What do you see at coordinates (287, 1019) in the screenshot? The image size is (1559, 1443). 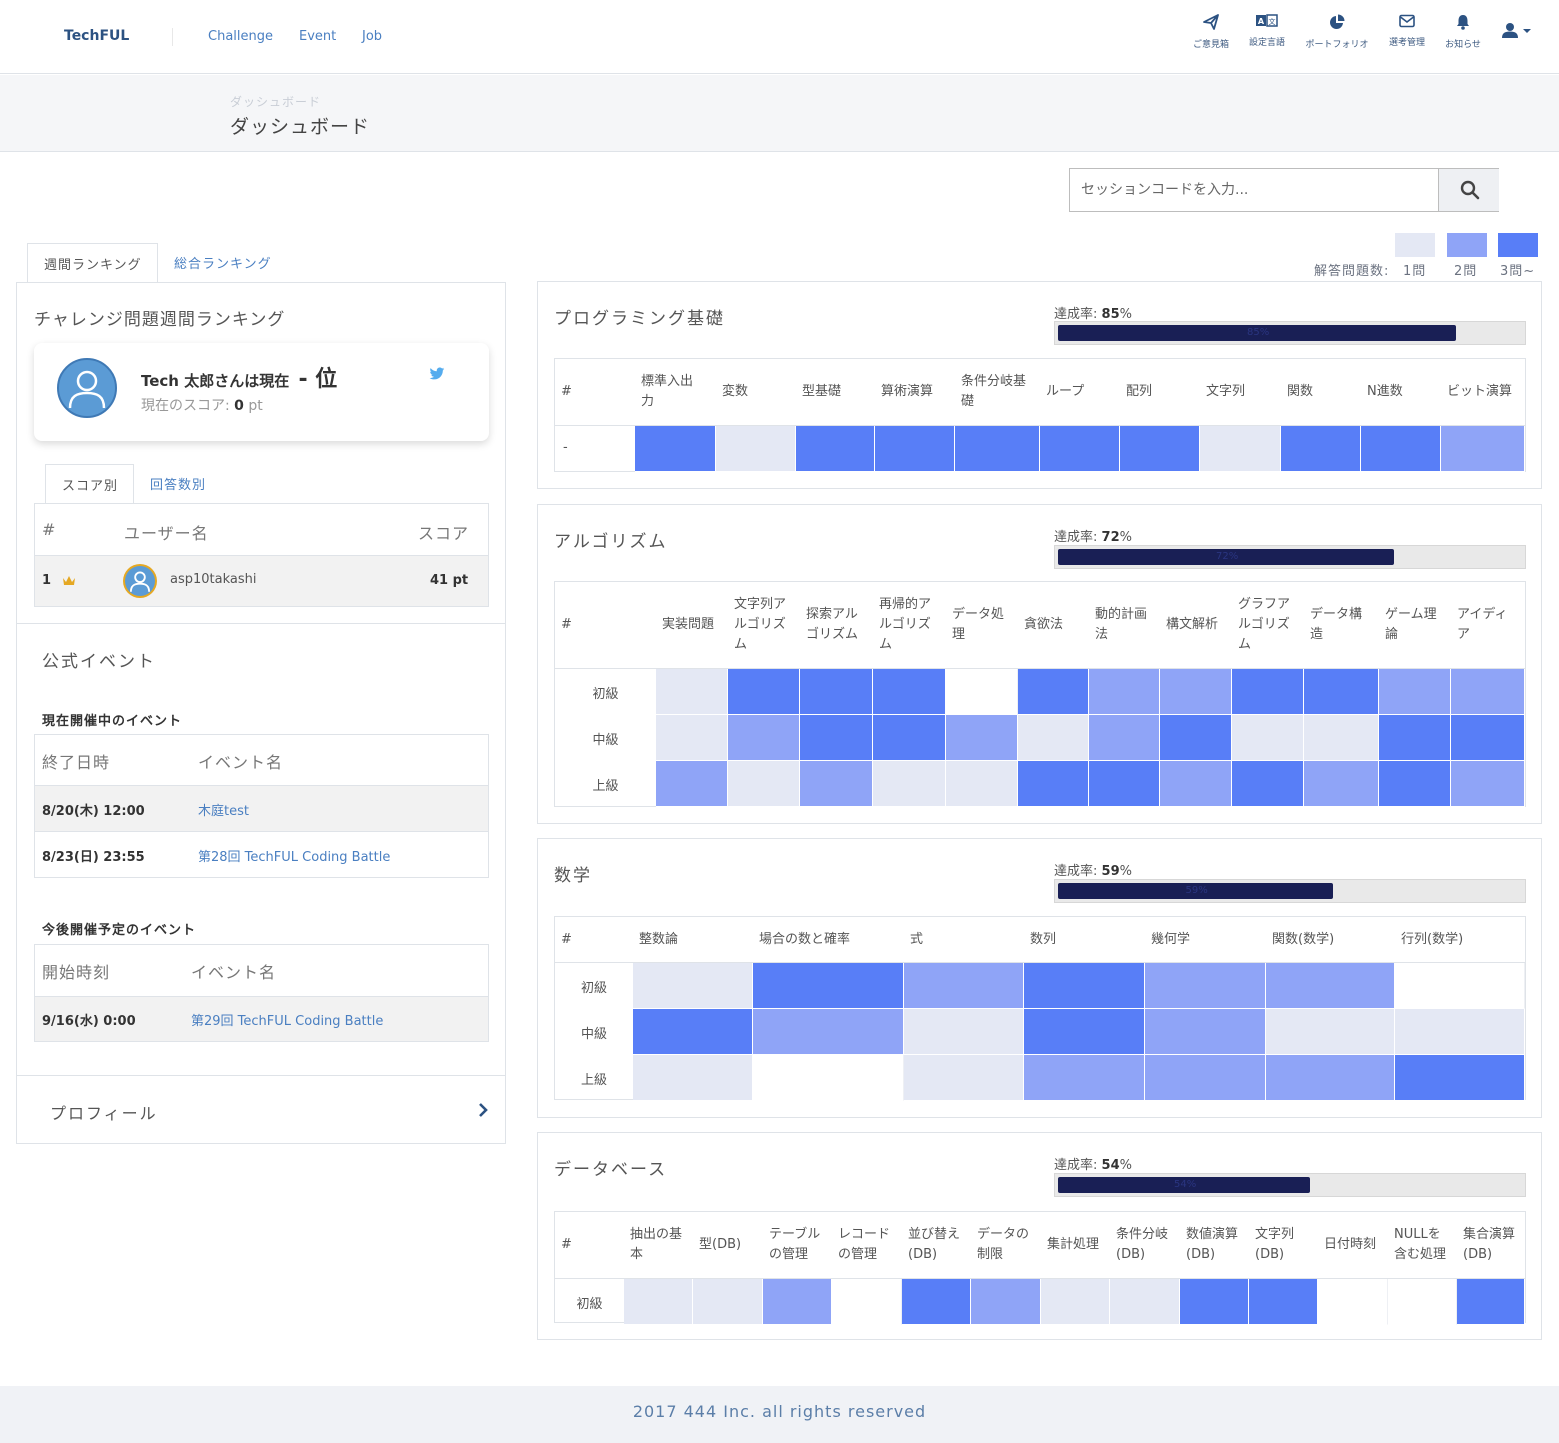 I see `event-link: 第29回 TechFUL Coding Battle` at bounding box center [287, 1019].